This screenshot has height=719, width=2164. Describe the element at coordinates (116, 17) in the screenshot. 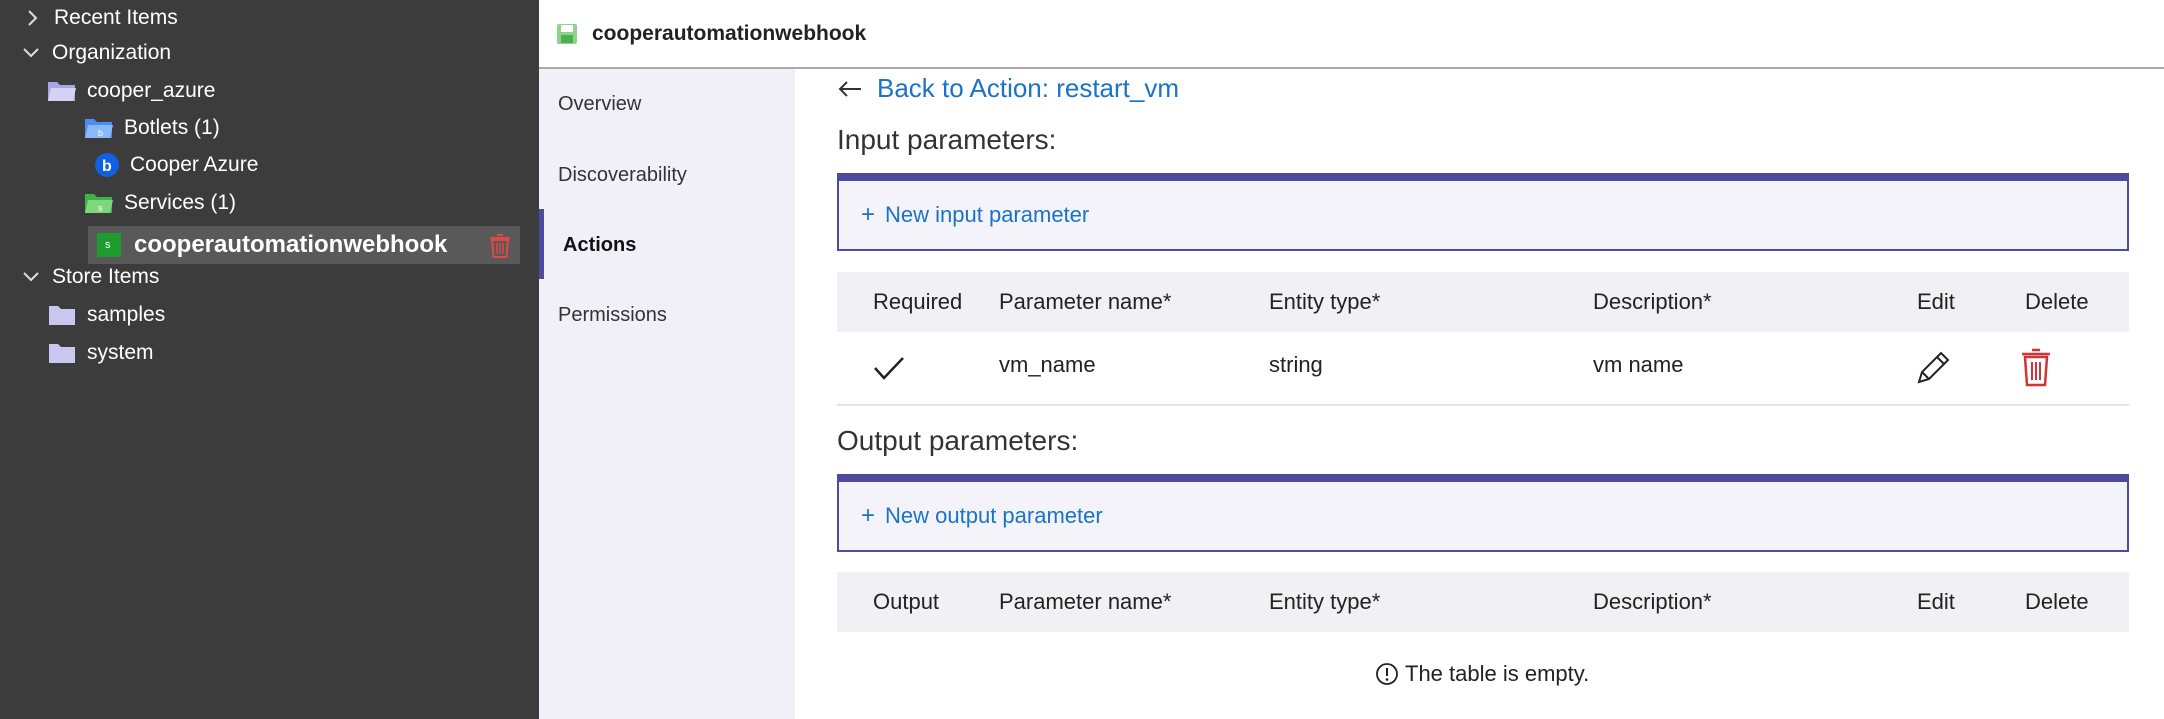

I see `tree-item-label: Recent Items` at that location.